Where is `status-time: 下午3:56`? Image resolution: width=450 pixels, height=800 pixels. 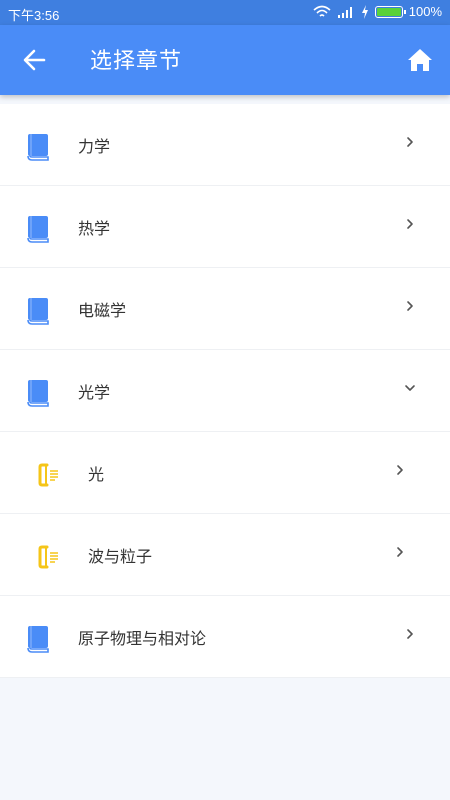
status-time: 下午3:56 is located at coordinates (34, 15).